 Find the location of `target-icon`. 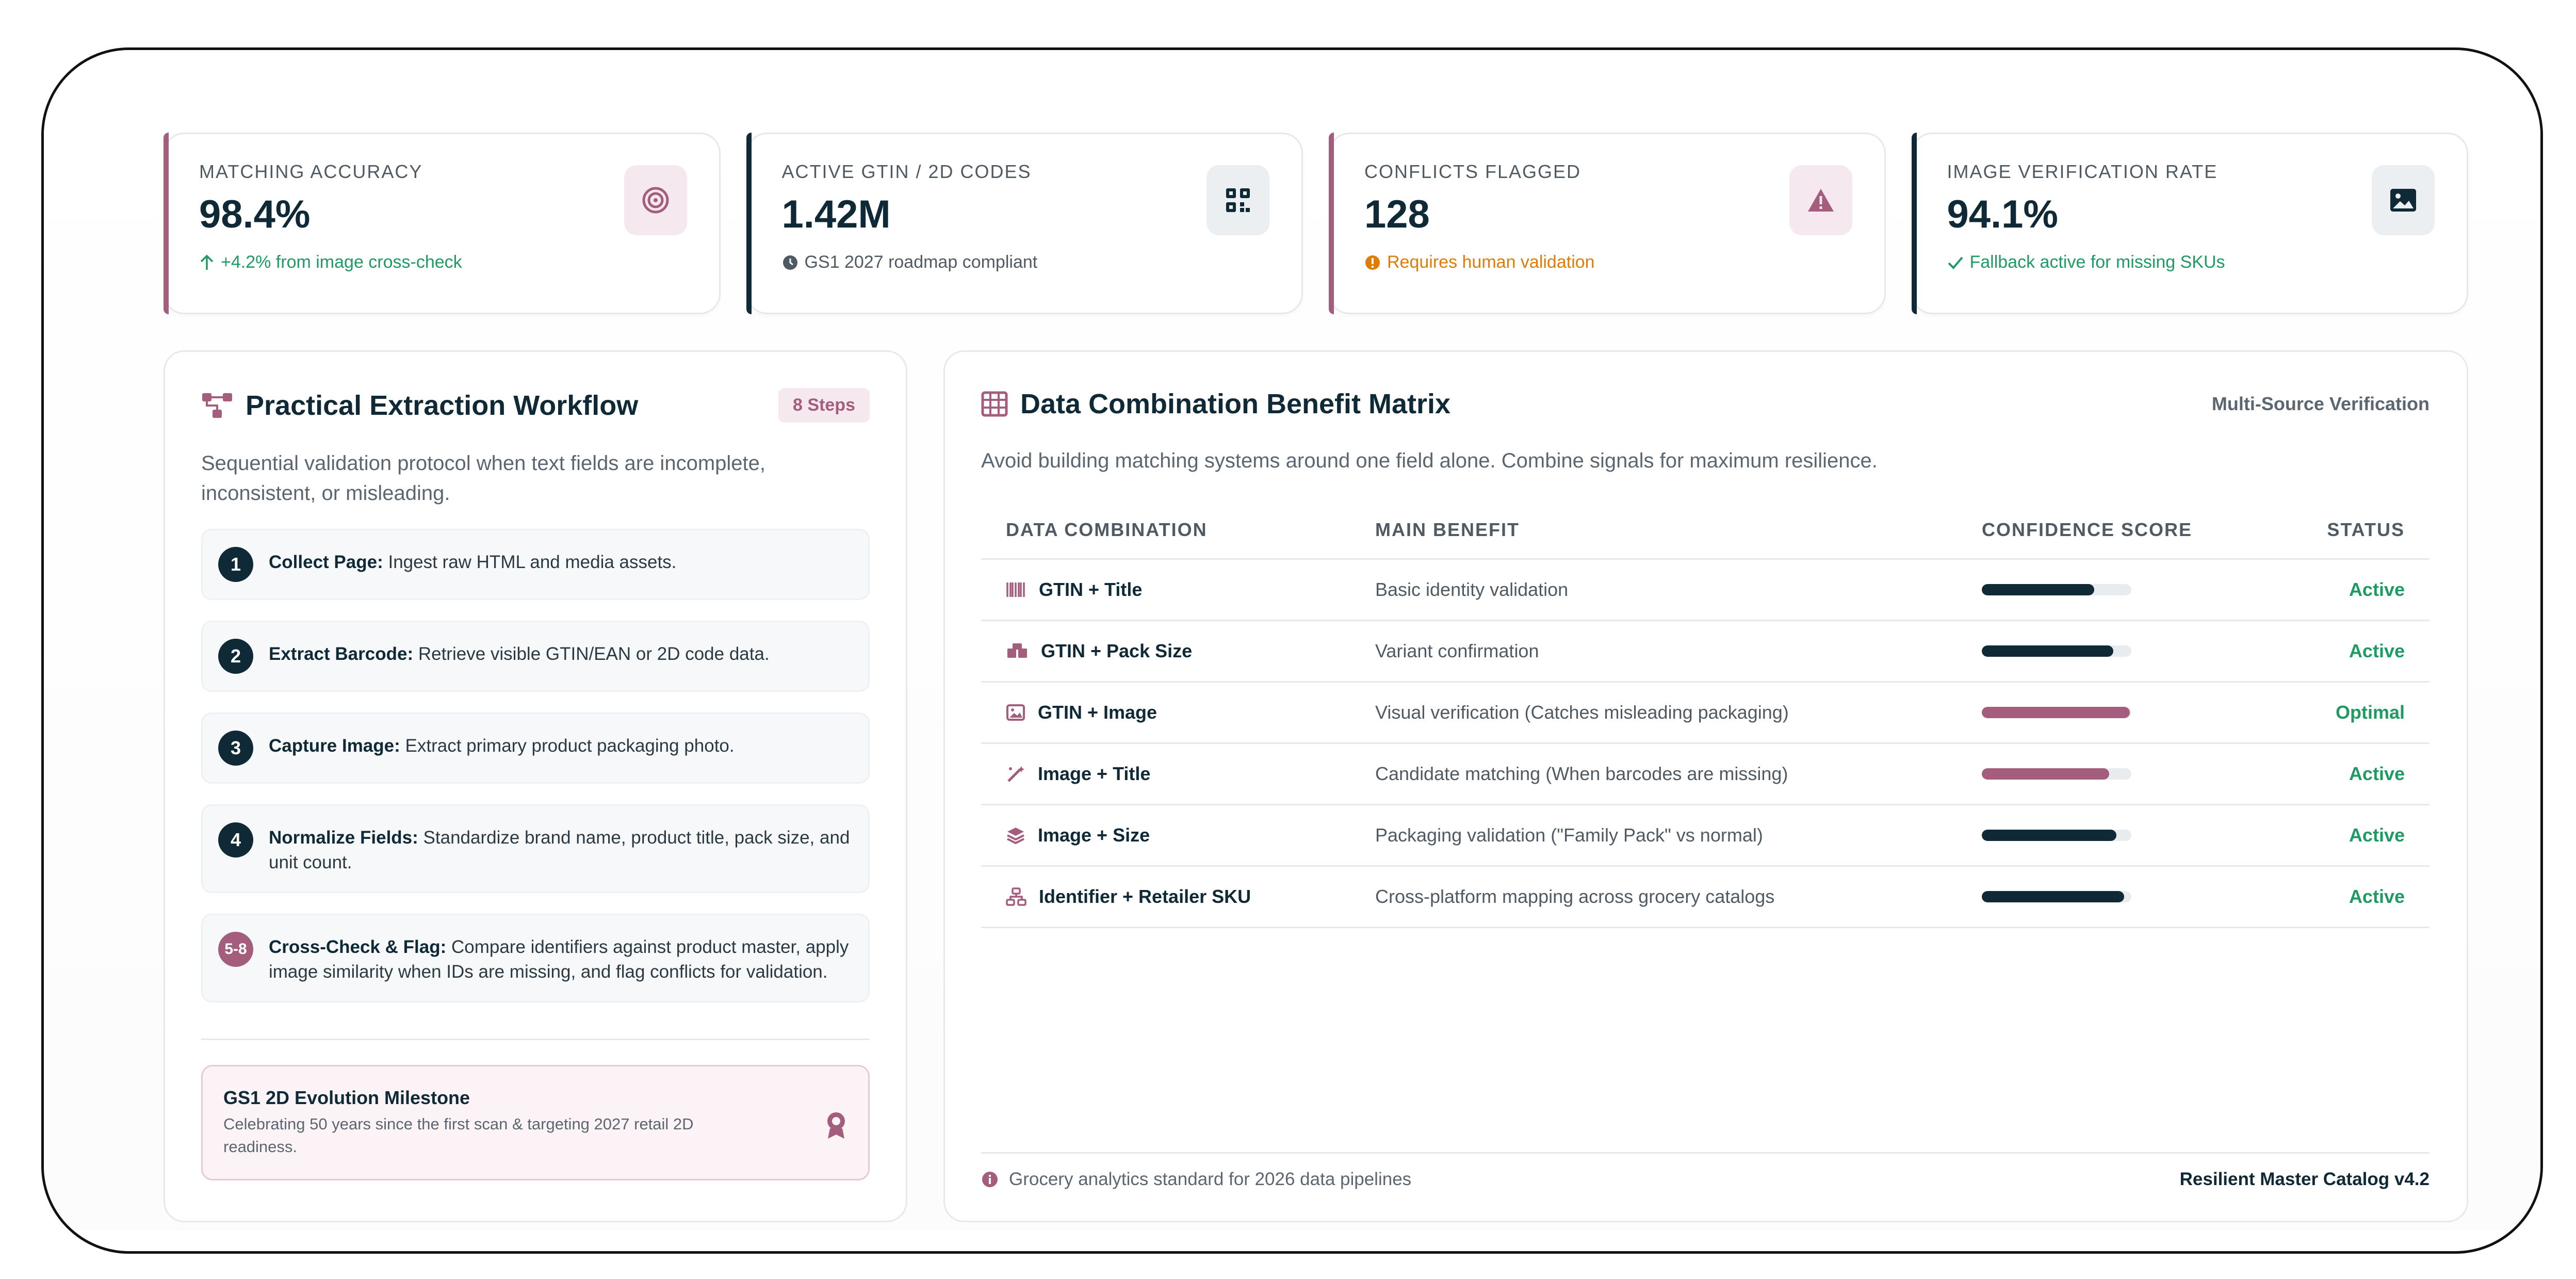

target-icon is located at coordinates (656, 200).